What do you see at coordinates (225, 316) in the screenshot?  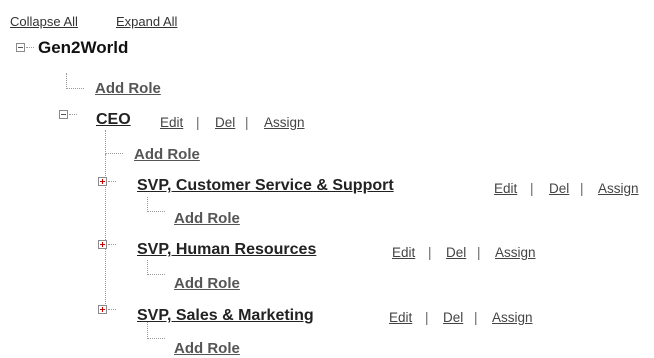 I see `role-label-svp-sales-marketing: SVP, Sales & Marketing` at bounding box center [225, 316].